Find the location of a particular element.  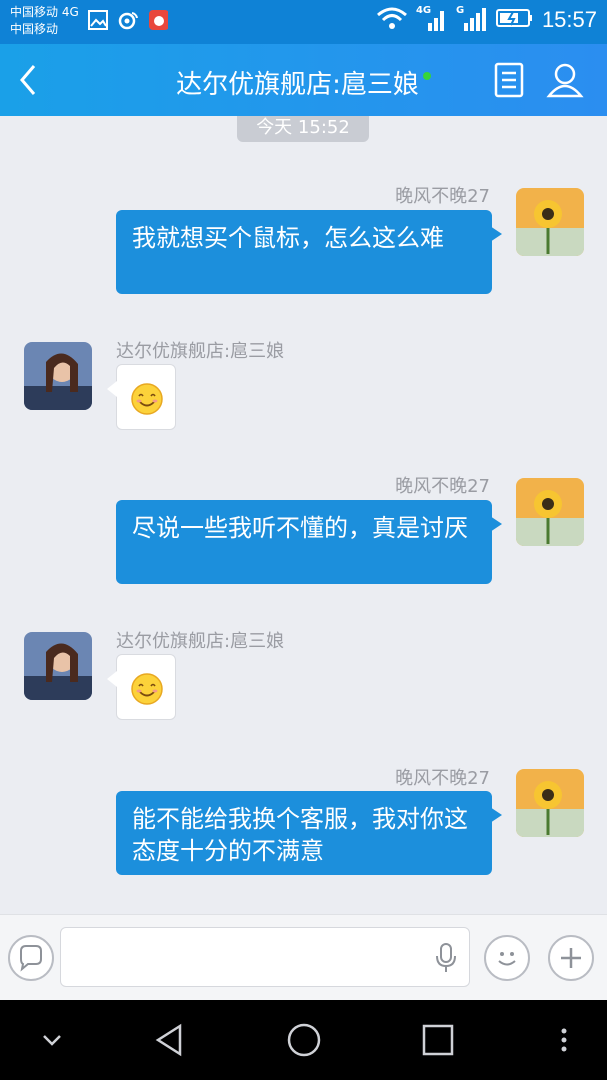

battery-charging-icon is located at coordinates (514, 20).